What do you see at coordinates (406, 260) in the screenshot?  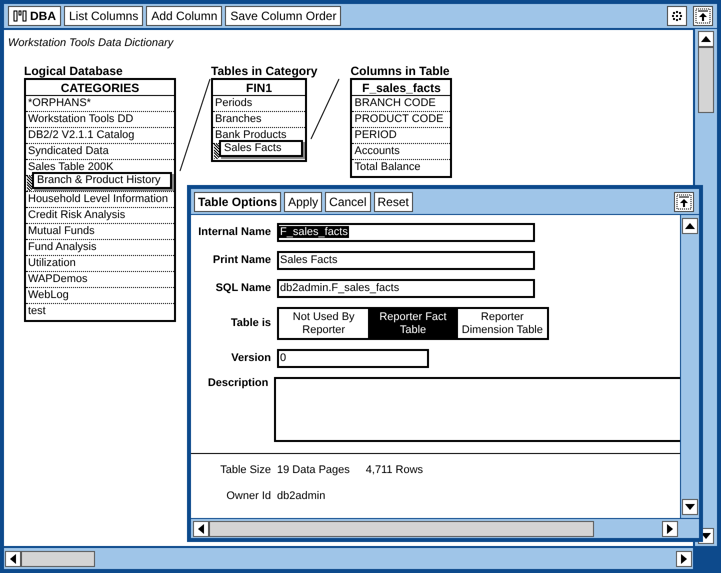 I see `text-field: Sales Facts` at bounding box center [406, 260].